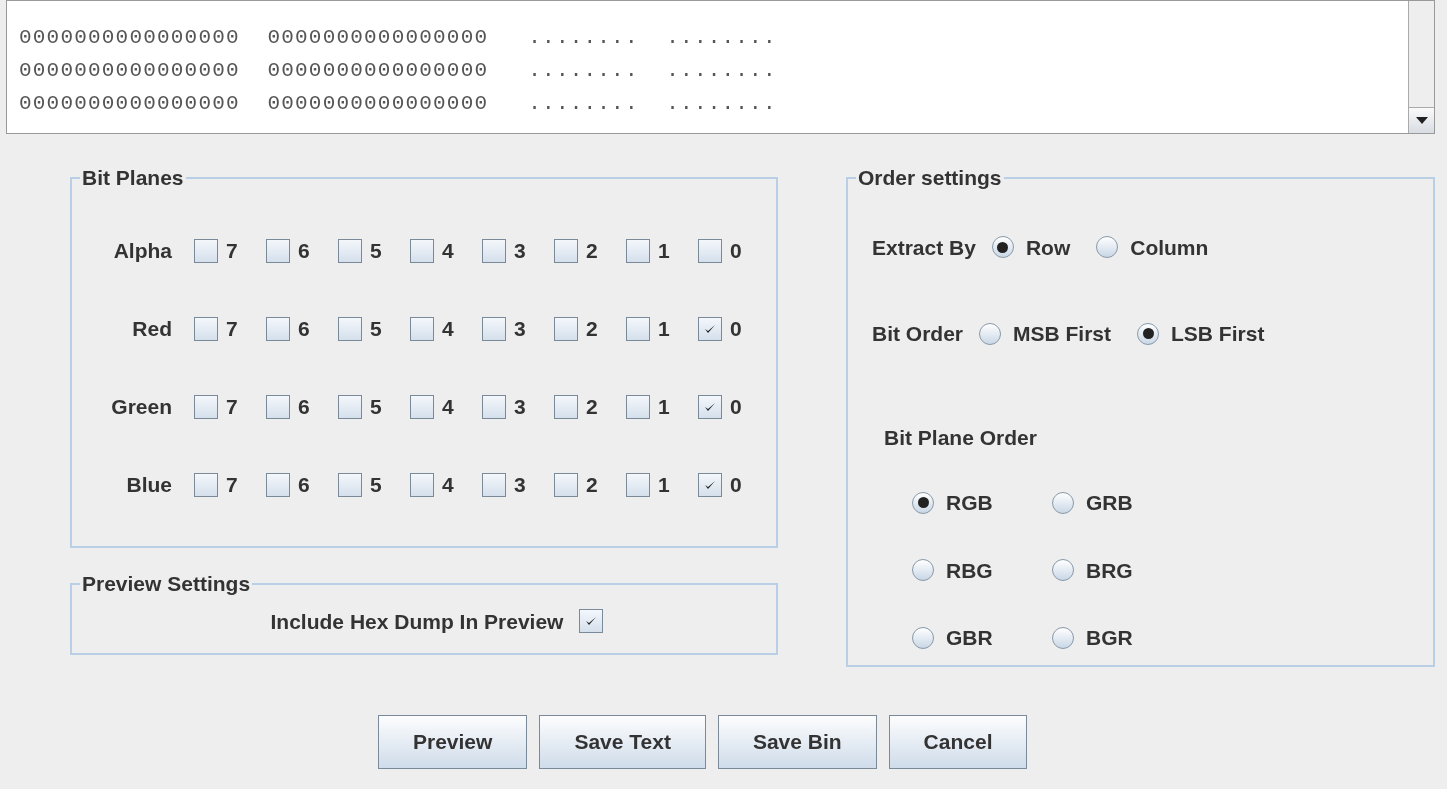 The height and width of the screenshot is (789, 1447). What do you see at coordinates (917, 334) in the screenshot?
I see `option-label: Bit Order` at bounding box center [917, 334].